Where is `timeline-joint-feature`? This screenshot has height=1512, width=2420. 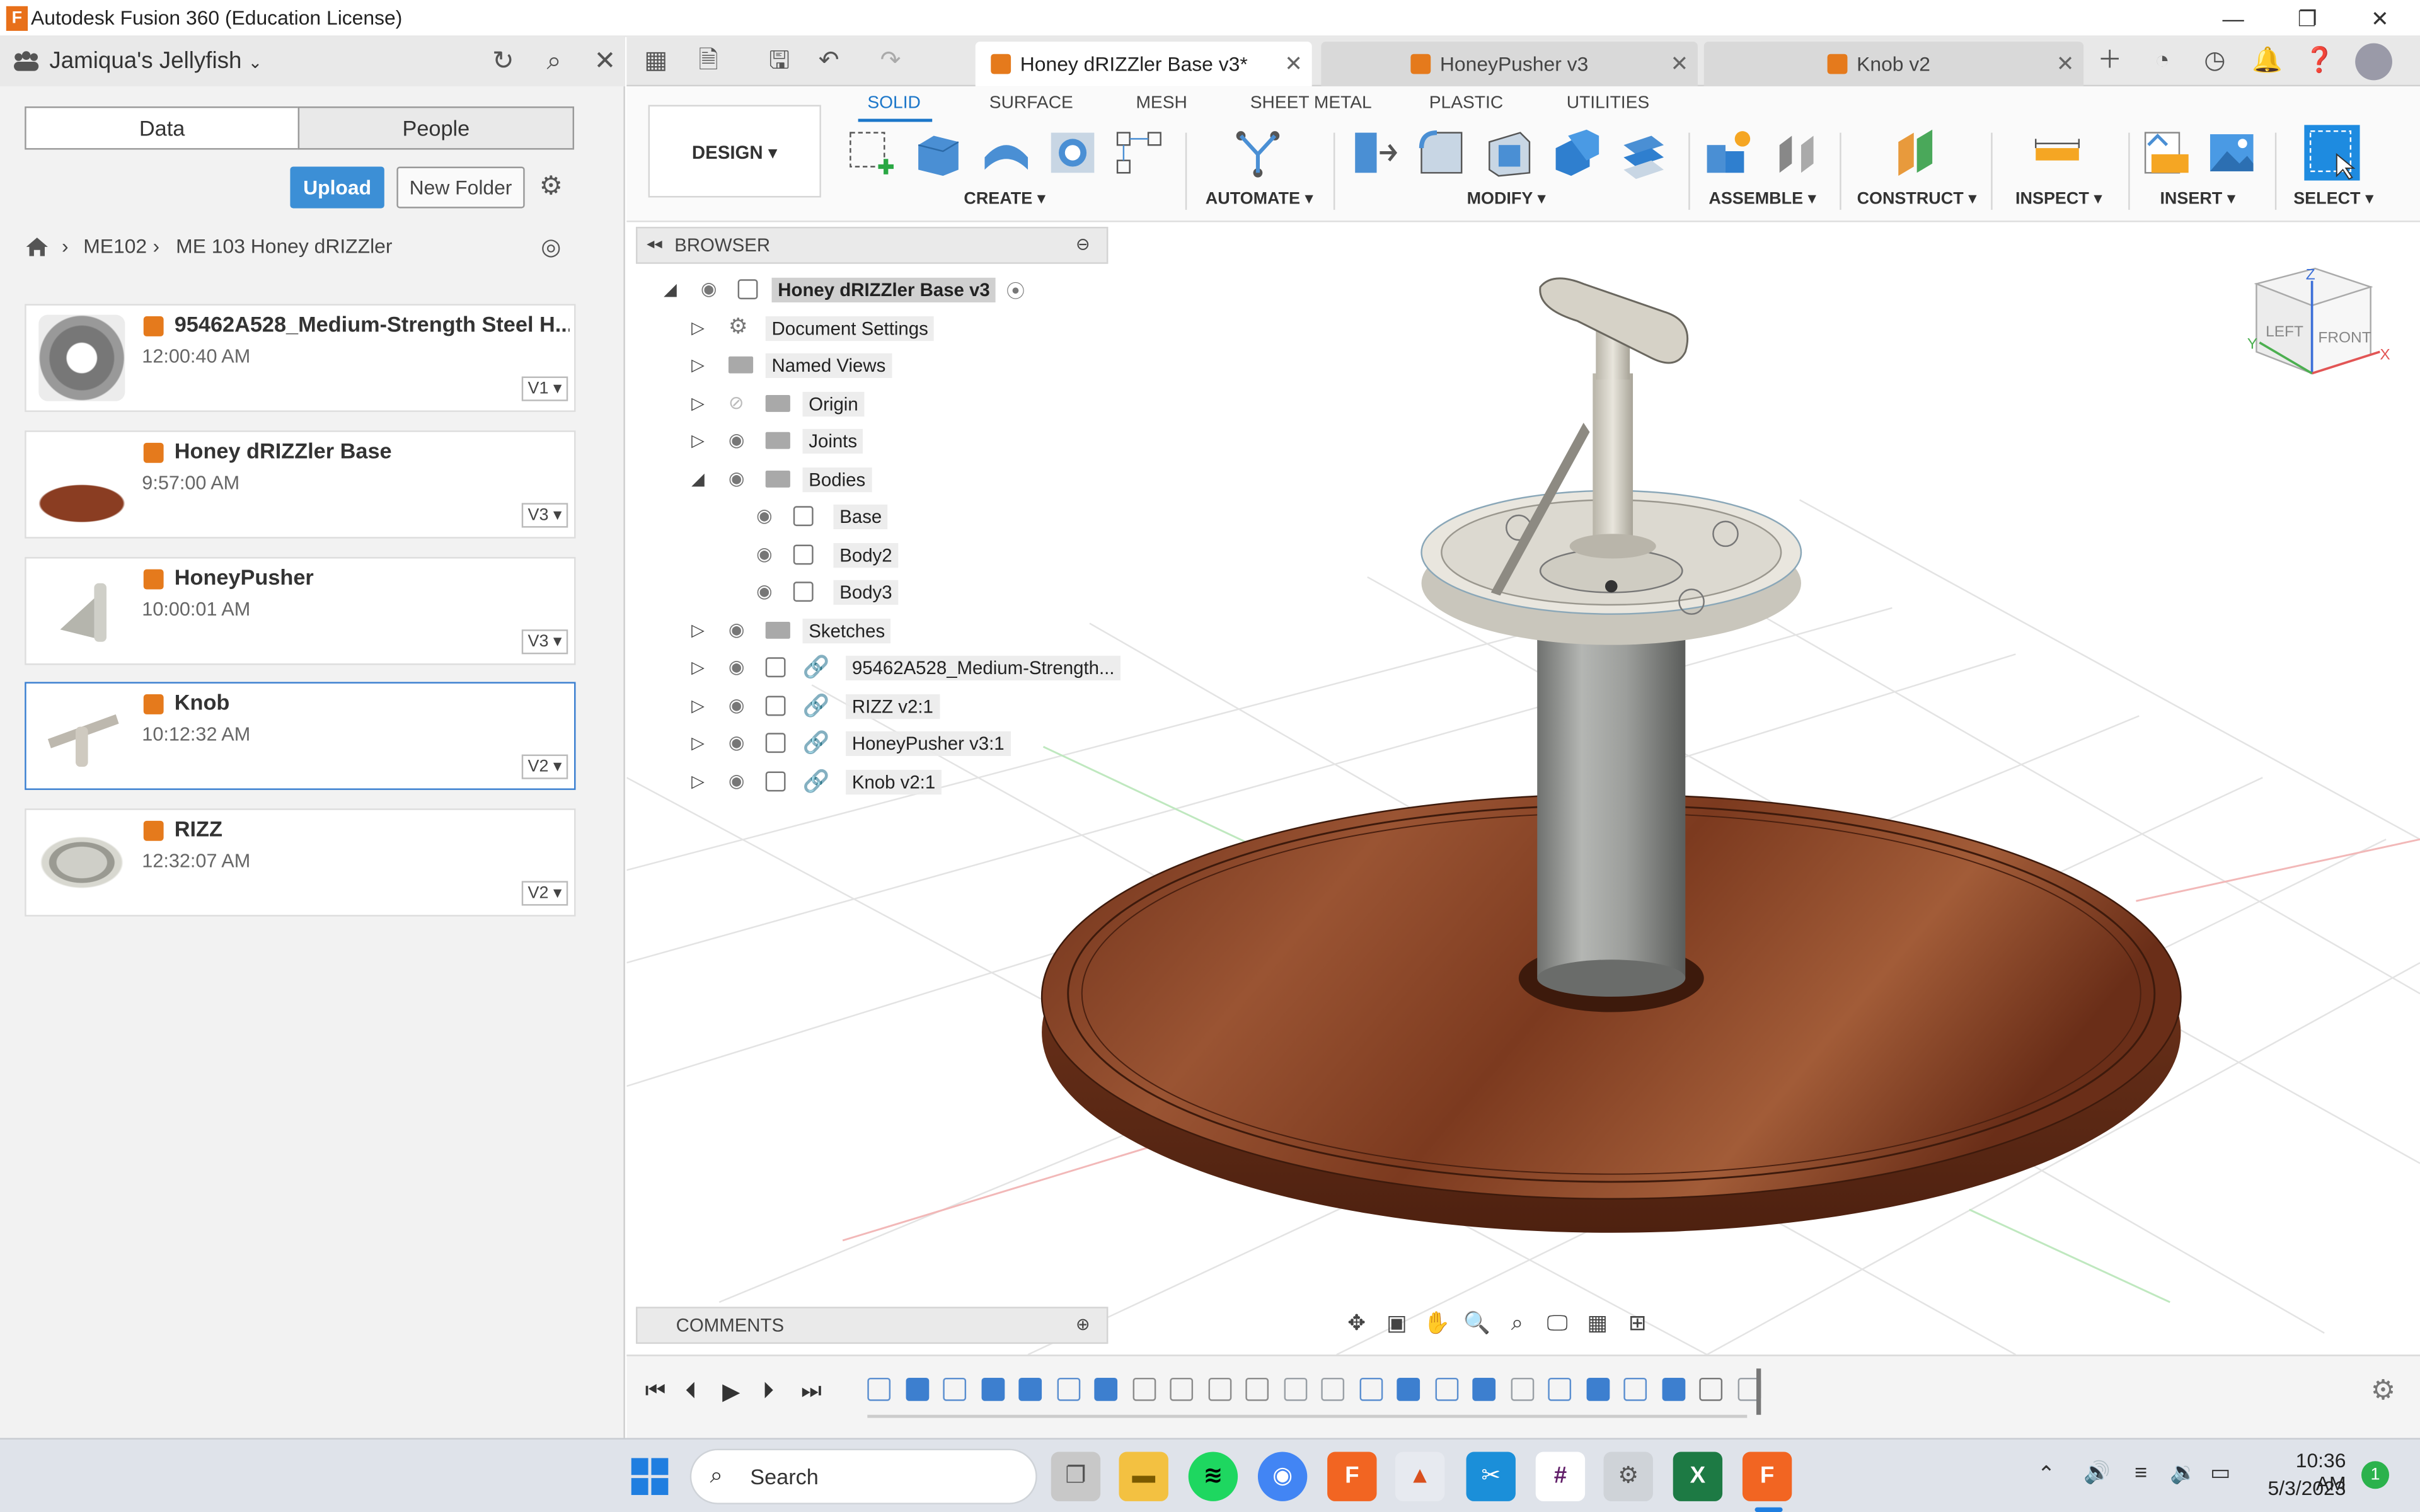 timeline-joint-feature is located at coordinates (1711, 1389).